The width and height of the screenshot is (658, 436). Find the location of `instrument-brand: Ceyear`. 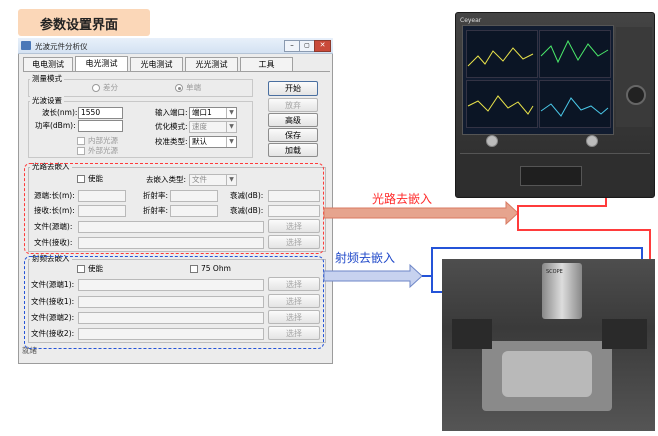

instrument-brand: Ceyear is located at coordinates (471, 20).